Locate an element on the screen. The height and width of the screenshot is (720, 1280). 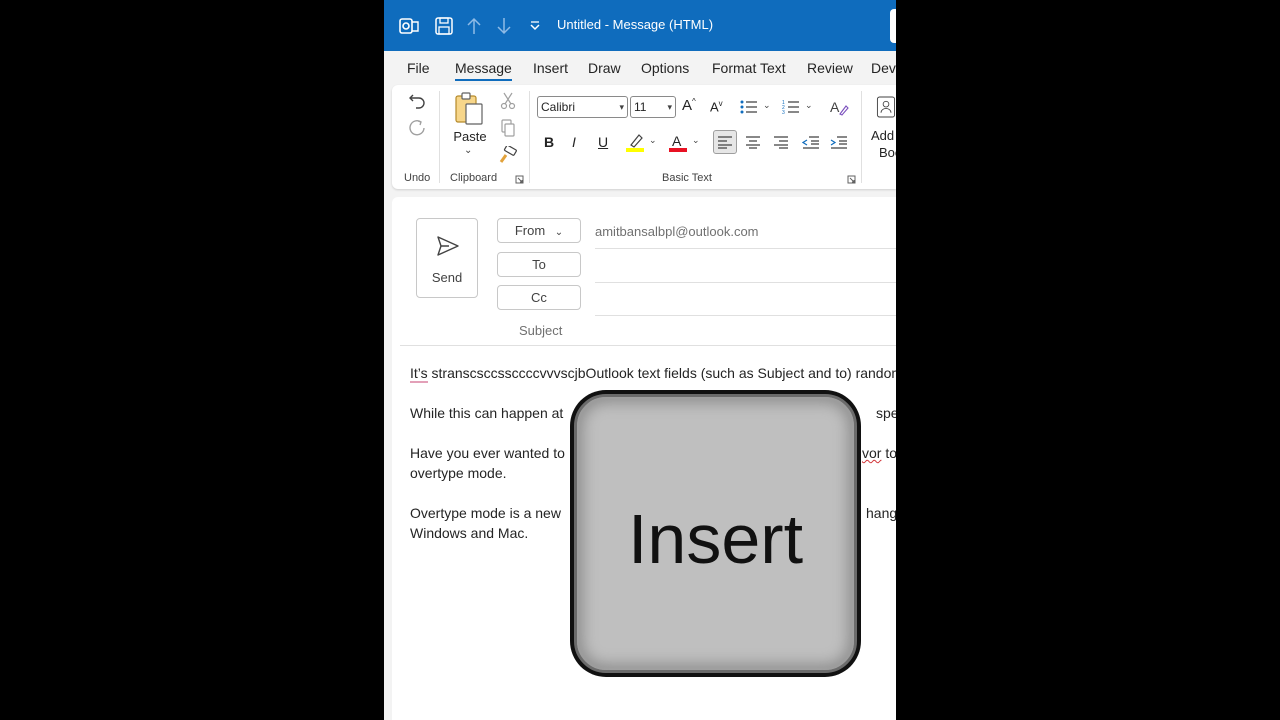
body-p3-end-word: vor is located at coordinates (872, 453).